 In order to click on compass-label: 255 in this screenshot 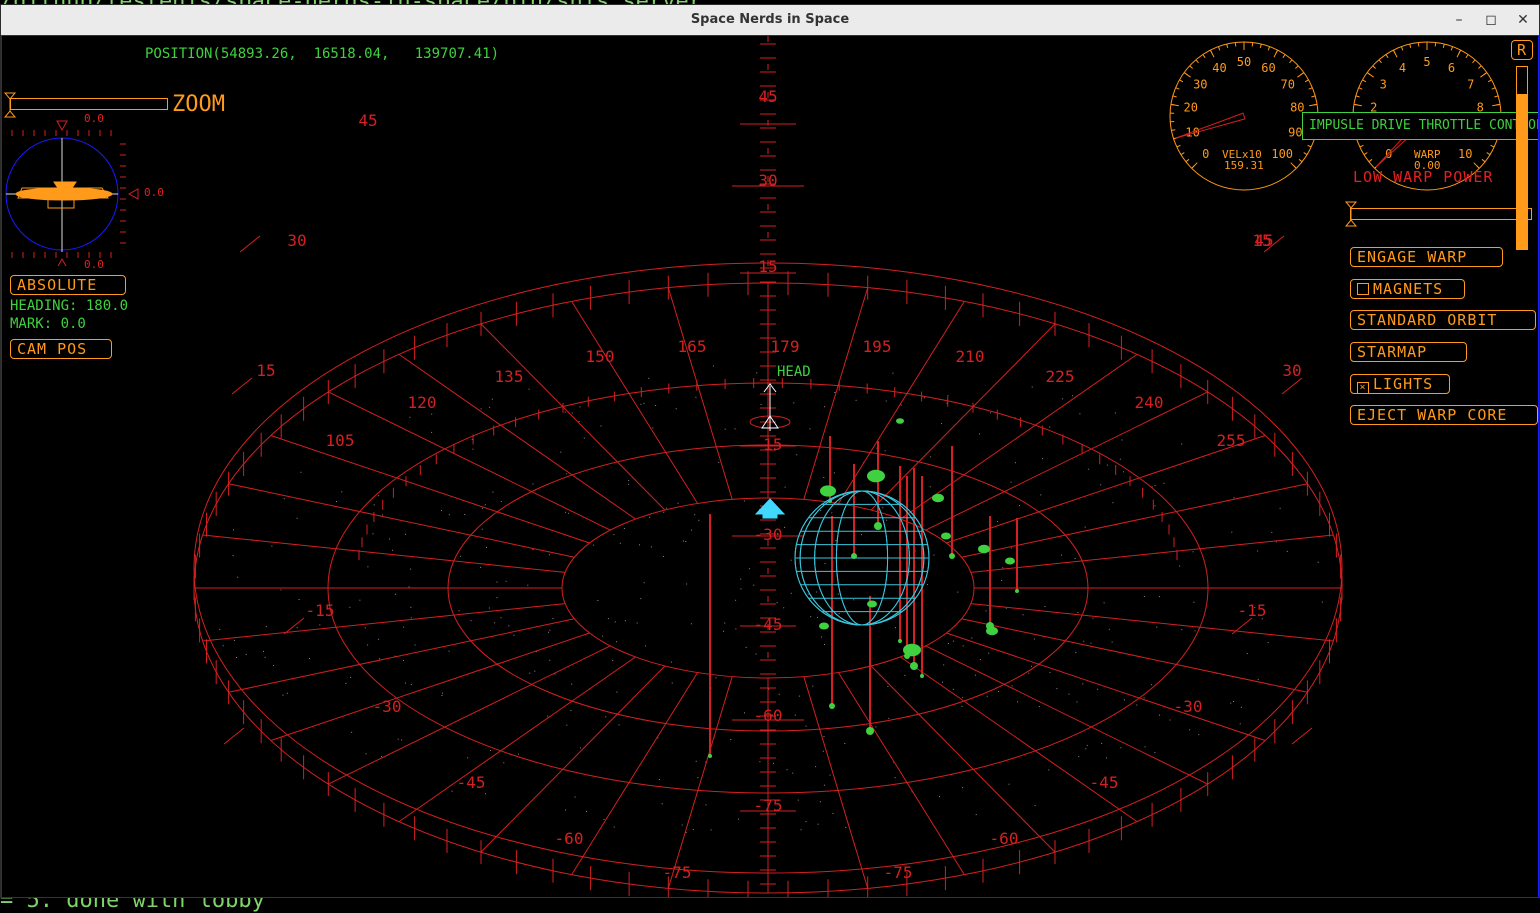, I will do `click(1231, 440)`.